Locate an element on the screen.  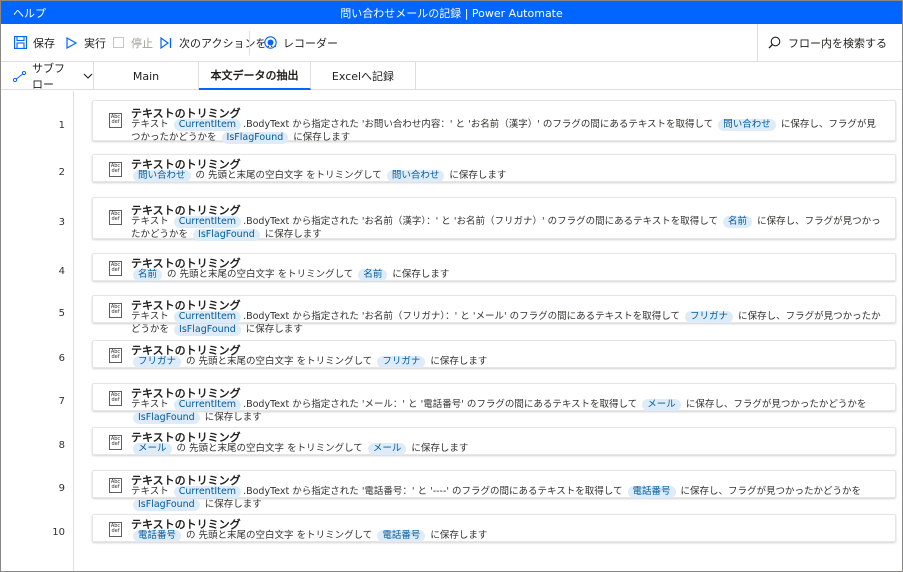
subflow-dropdown: サブフロー is located at coordinates (47, 76).